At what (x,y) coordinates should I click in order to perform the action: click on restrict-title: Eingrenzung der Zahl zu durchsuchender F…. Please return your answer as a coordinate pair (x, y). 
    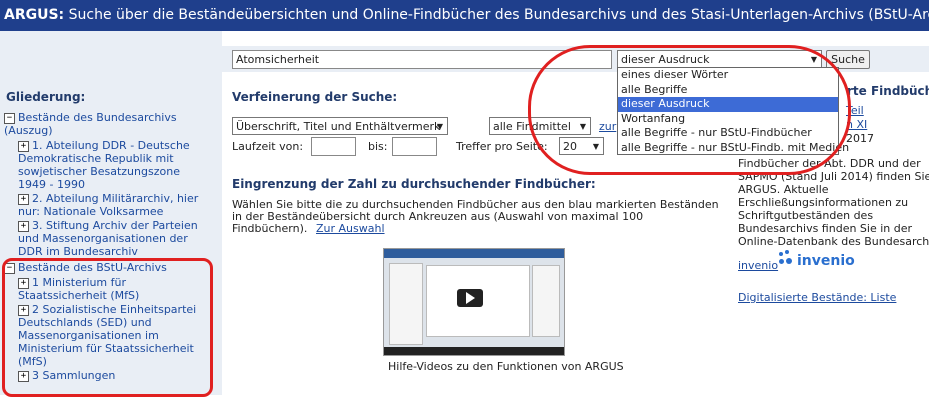
    Looking at the image, I should click on (414, 184).